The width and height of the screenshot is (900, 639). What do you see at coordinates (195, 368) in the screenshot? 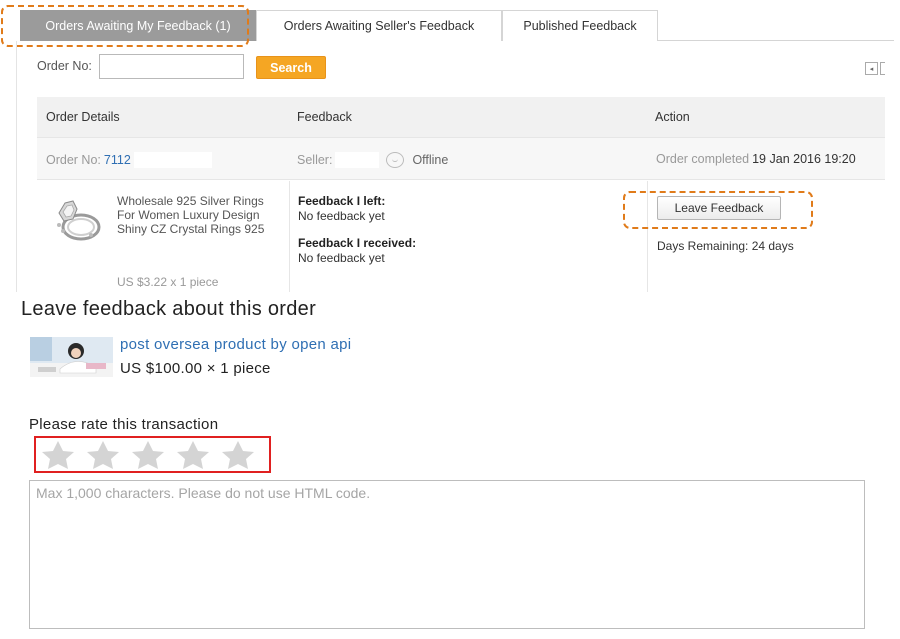
I see `product-price-quantity: US $100.00 × 1 piece` at bounding box center [195, 368].